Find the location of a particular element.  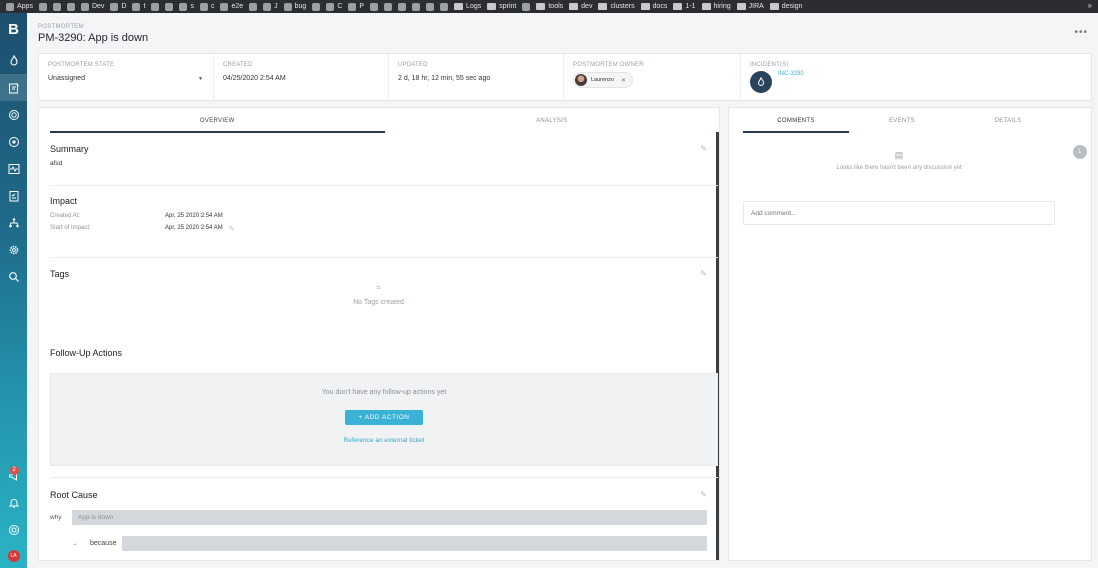

goal-icon is located at coordinates (13, 141).